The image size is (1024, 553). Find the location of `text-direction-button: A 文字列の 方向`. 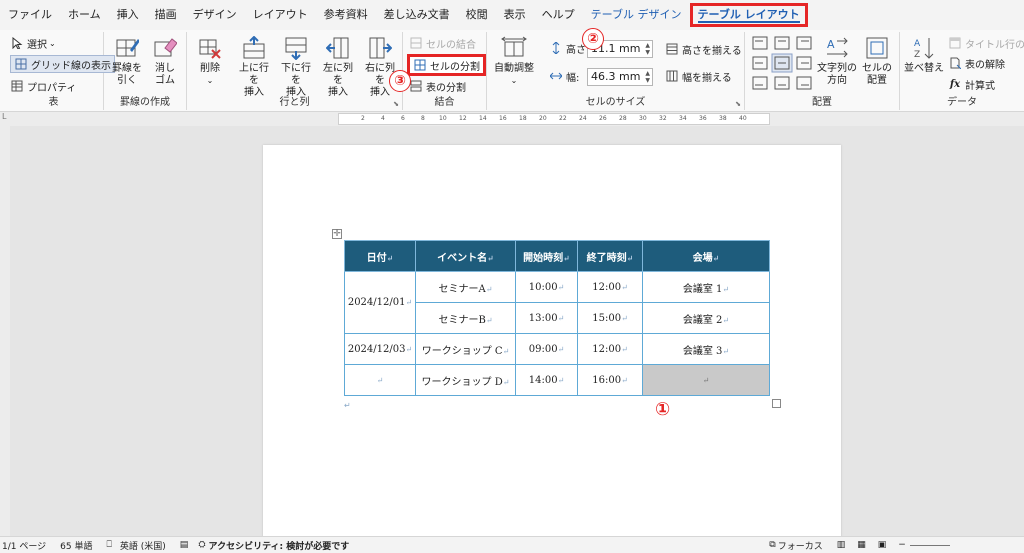

text-direction-button: A 文字列の 方向 is located at coordinates (837, 61).